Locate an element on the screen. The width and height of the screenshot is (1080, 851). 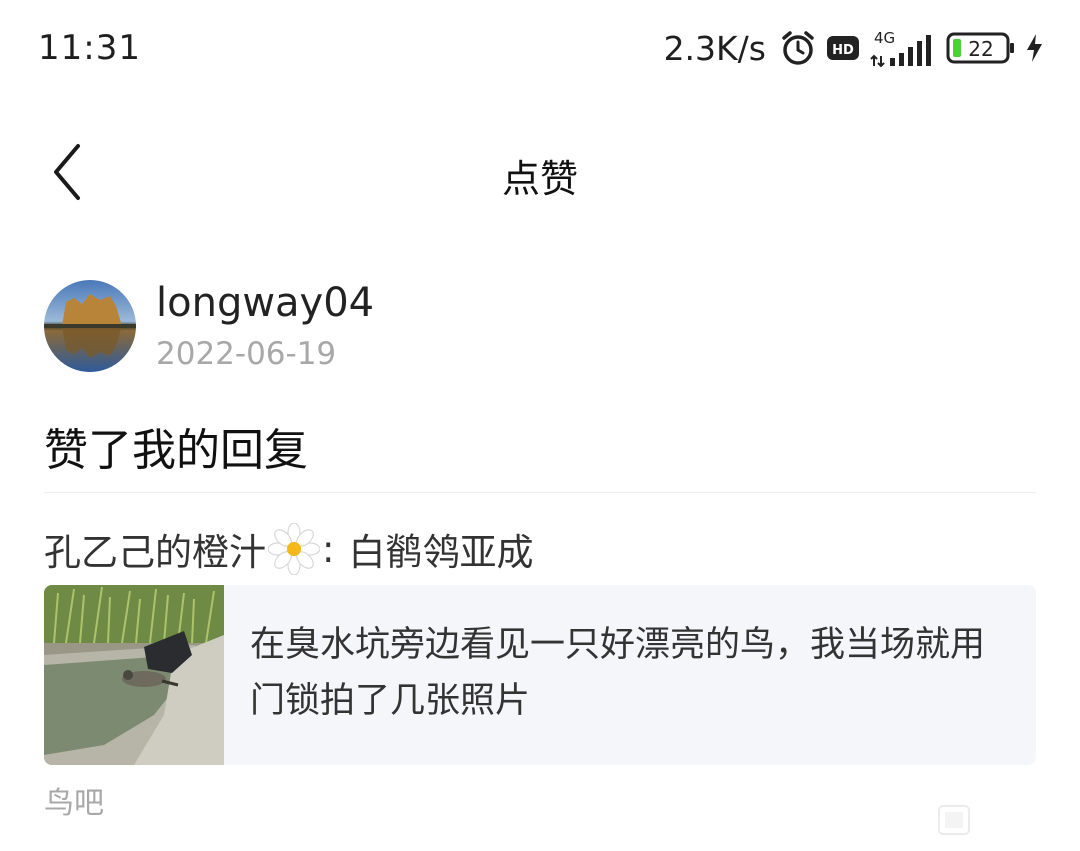
page-title: 点赞 is located at coordinates (539, 179).